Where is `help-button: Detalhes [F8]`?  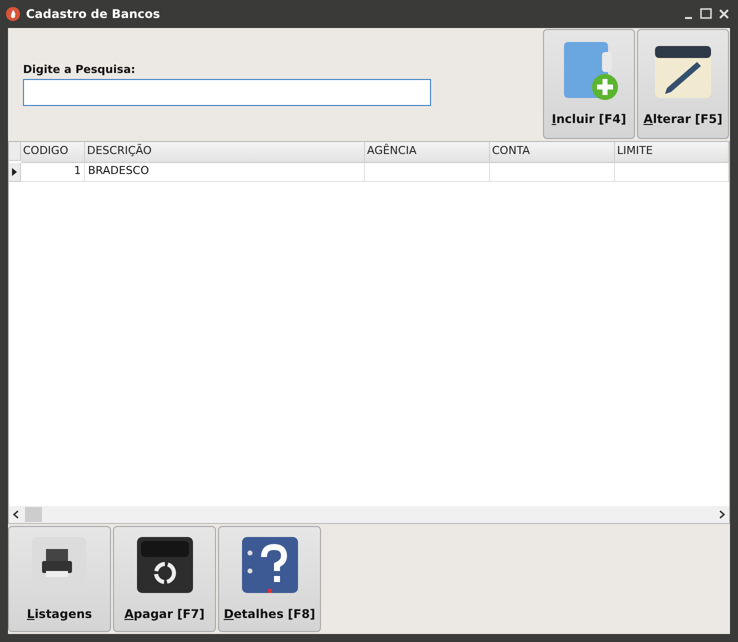 help-button: Detalhes [F8] is located at coordinates (269, 579).